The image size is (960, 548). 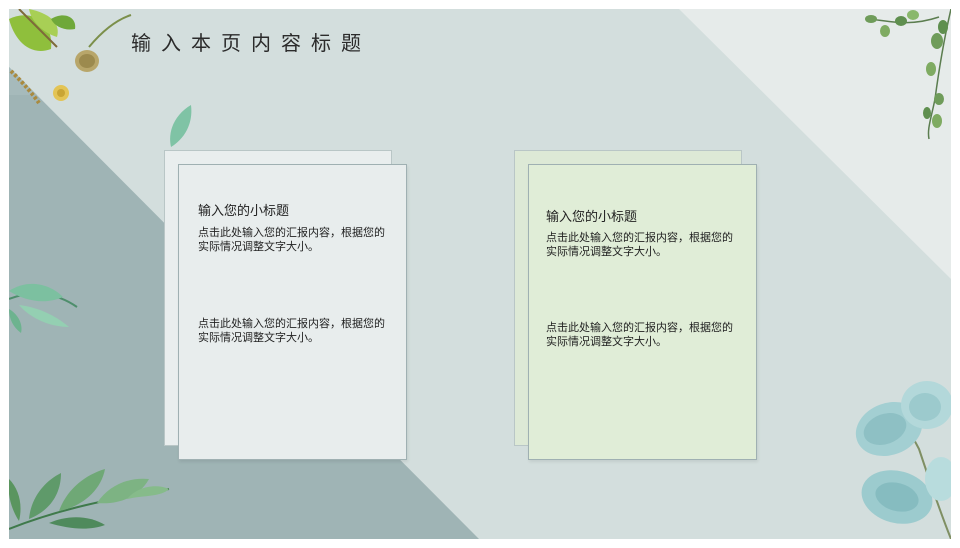 What do you see at coordinates (181, 126) in the screenshot?
I see `small-leaf-icon` at bounding box center [181, 126].